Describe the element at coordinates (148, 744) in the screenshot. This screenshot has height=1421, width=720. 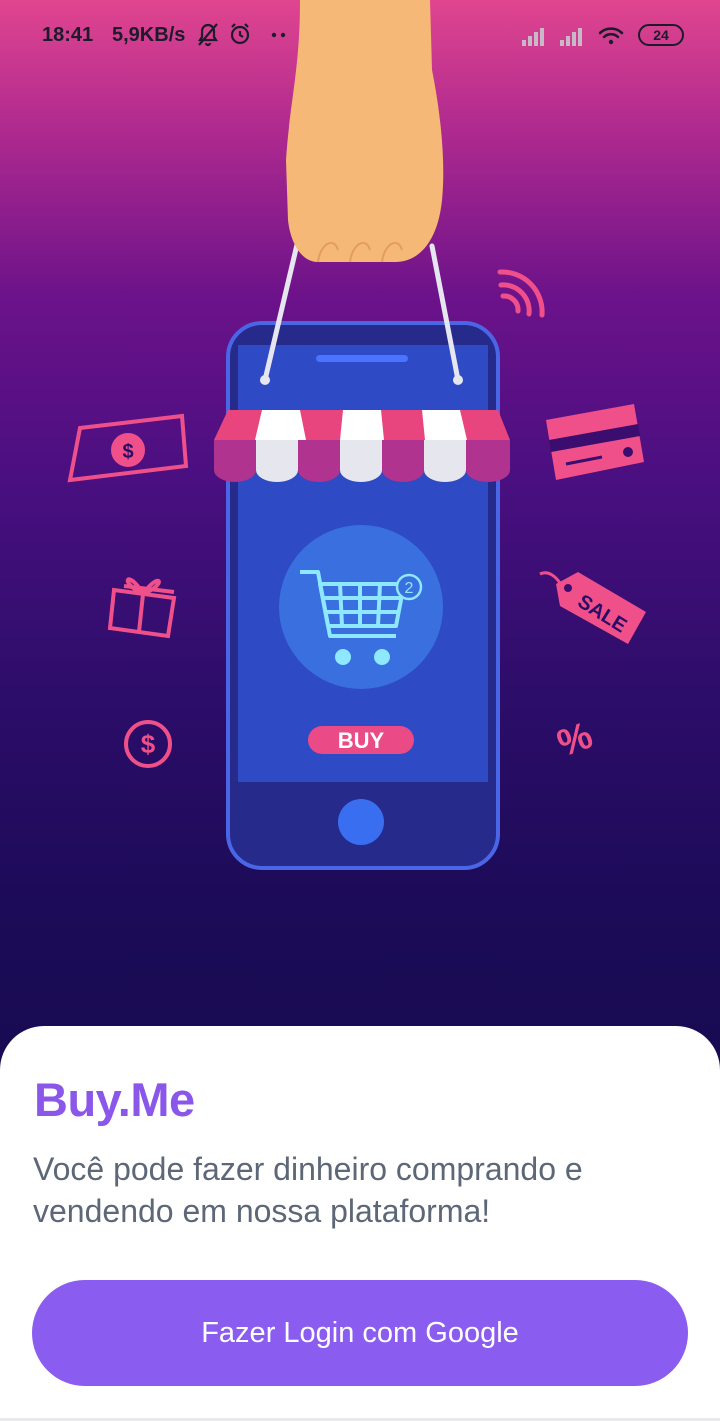
I see `coin-dollar-sign: $` at that location.